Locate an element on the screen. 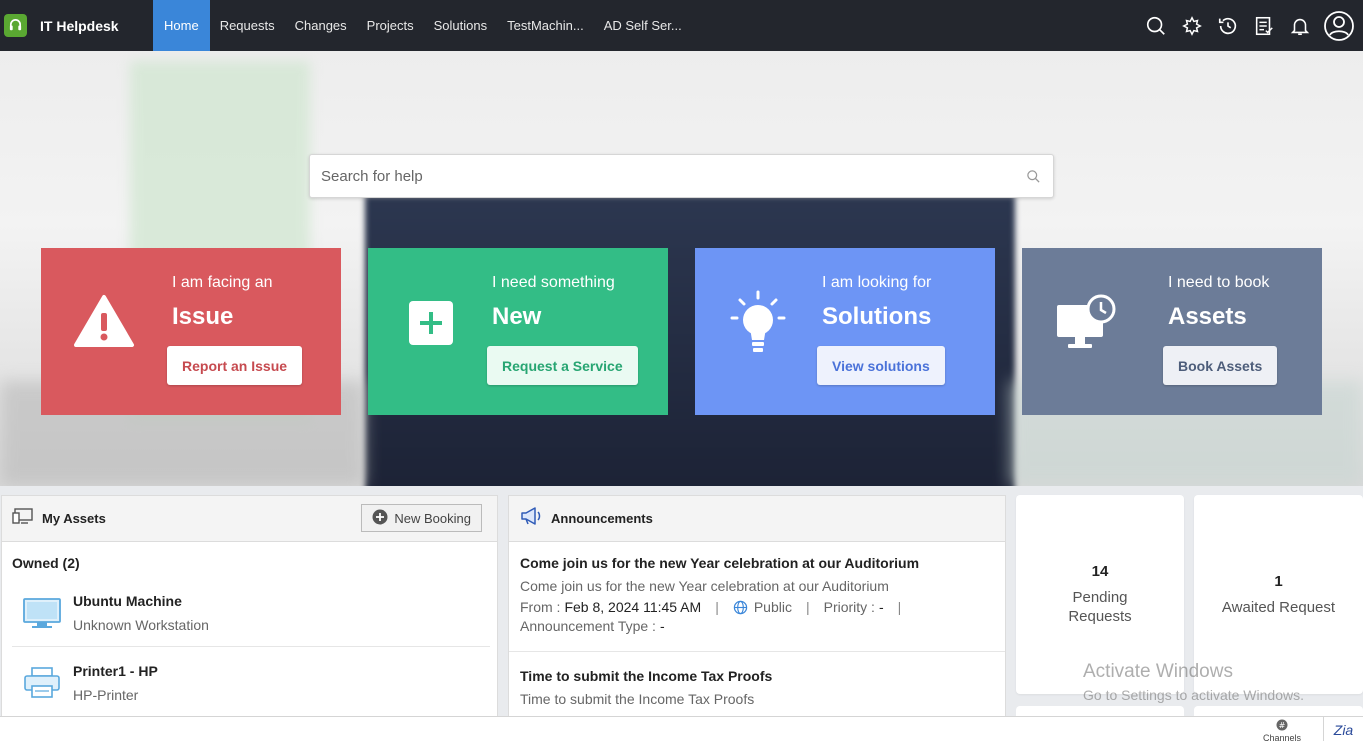 This screenshot has height=741, width=1363. app-title: IT Helpdesk is located at coordinates (79, 25).